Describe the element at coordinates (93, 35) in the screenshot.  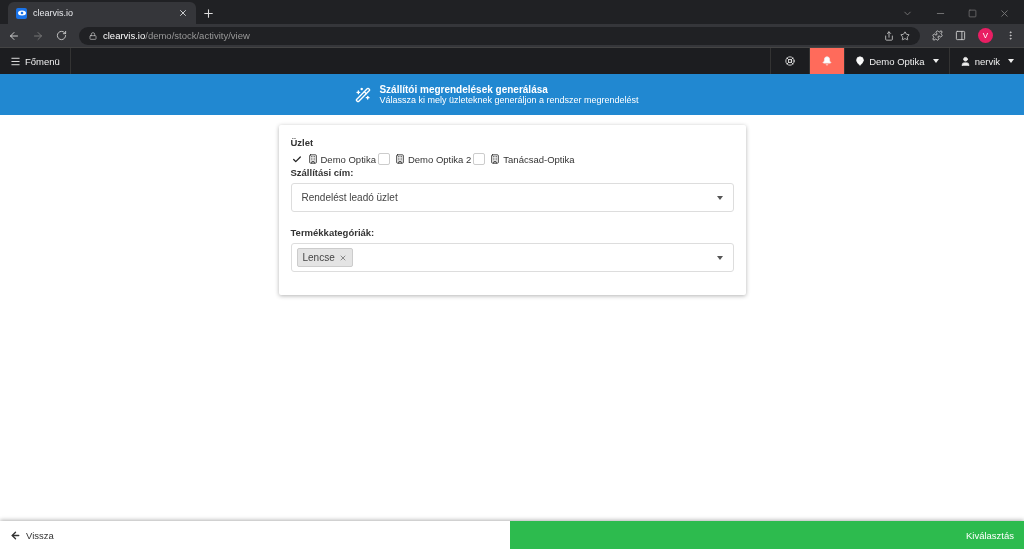
I see `lock-icon` at that location.